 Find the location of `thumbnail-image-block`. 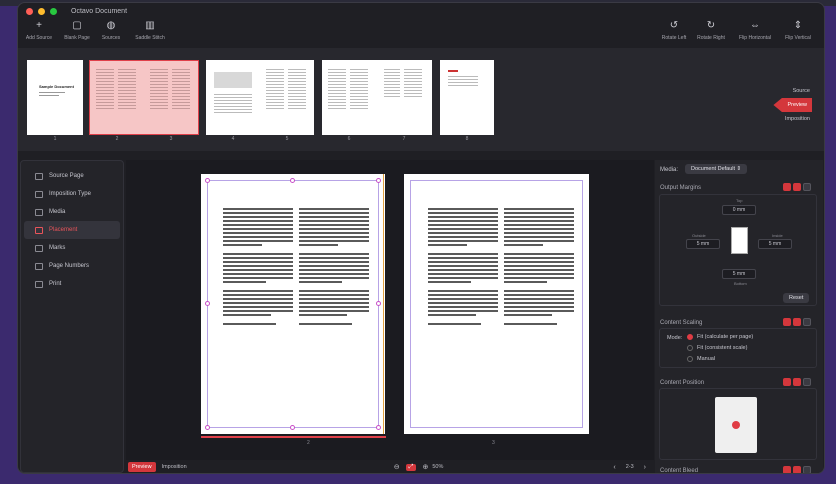

thumbnail-image-block is located at coordinates (233, 80).